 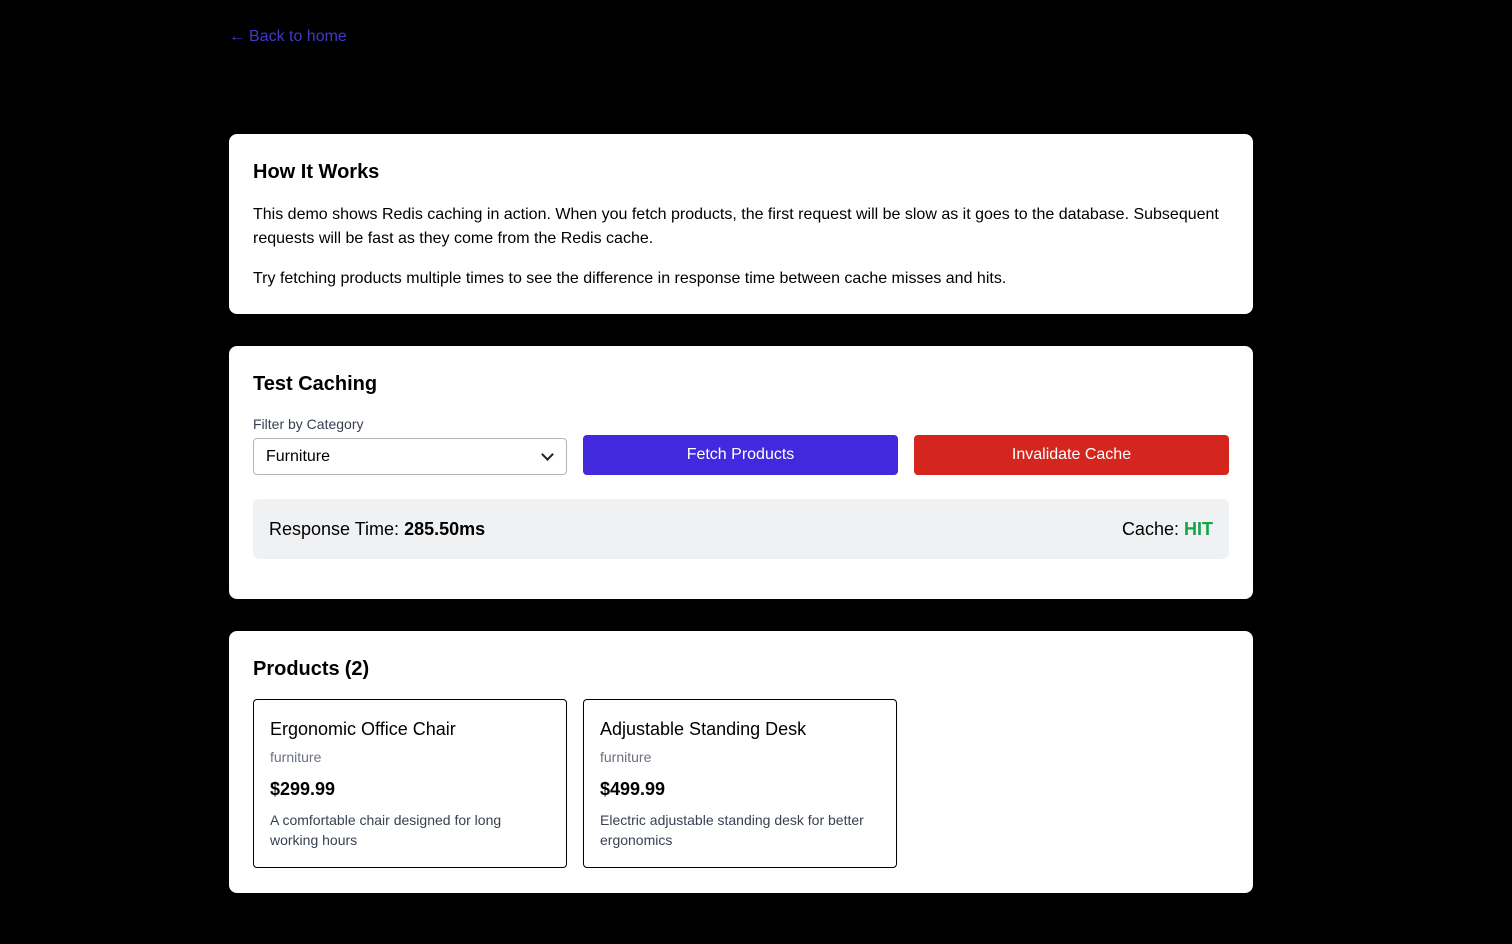 I want to click on invalidate-cache-button: Invalidate Cache, so click(x=1071, y=455).